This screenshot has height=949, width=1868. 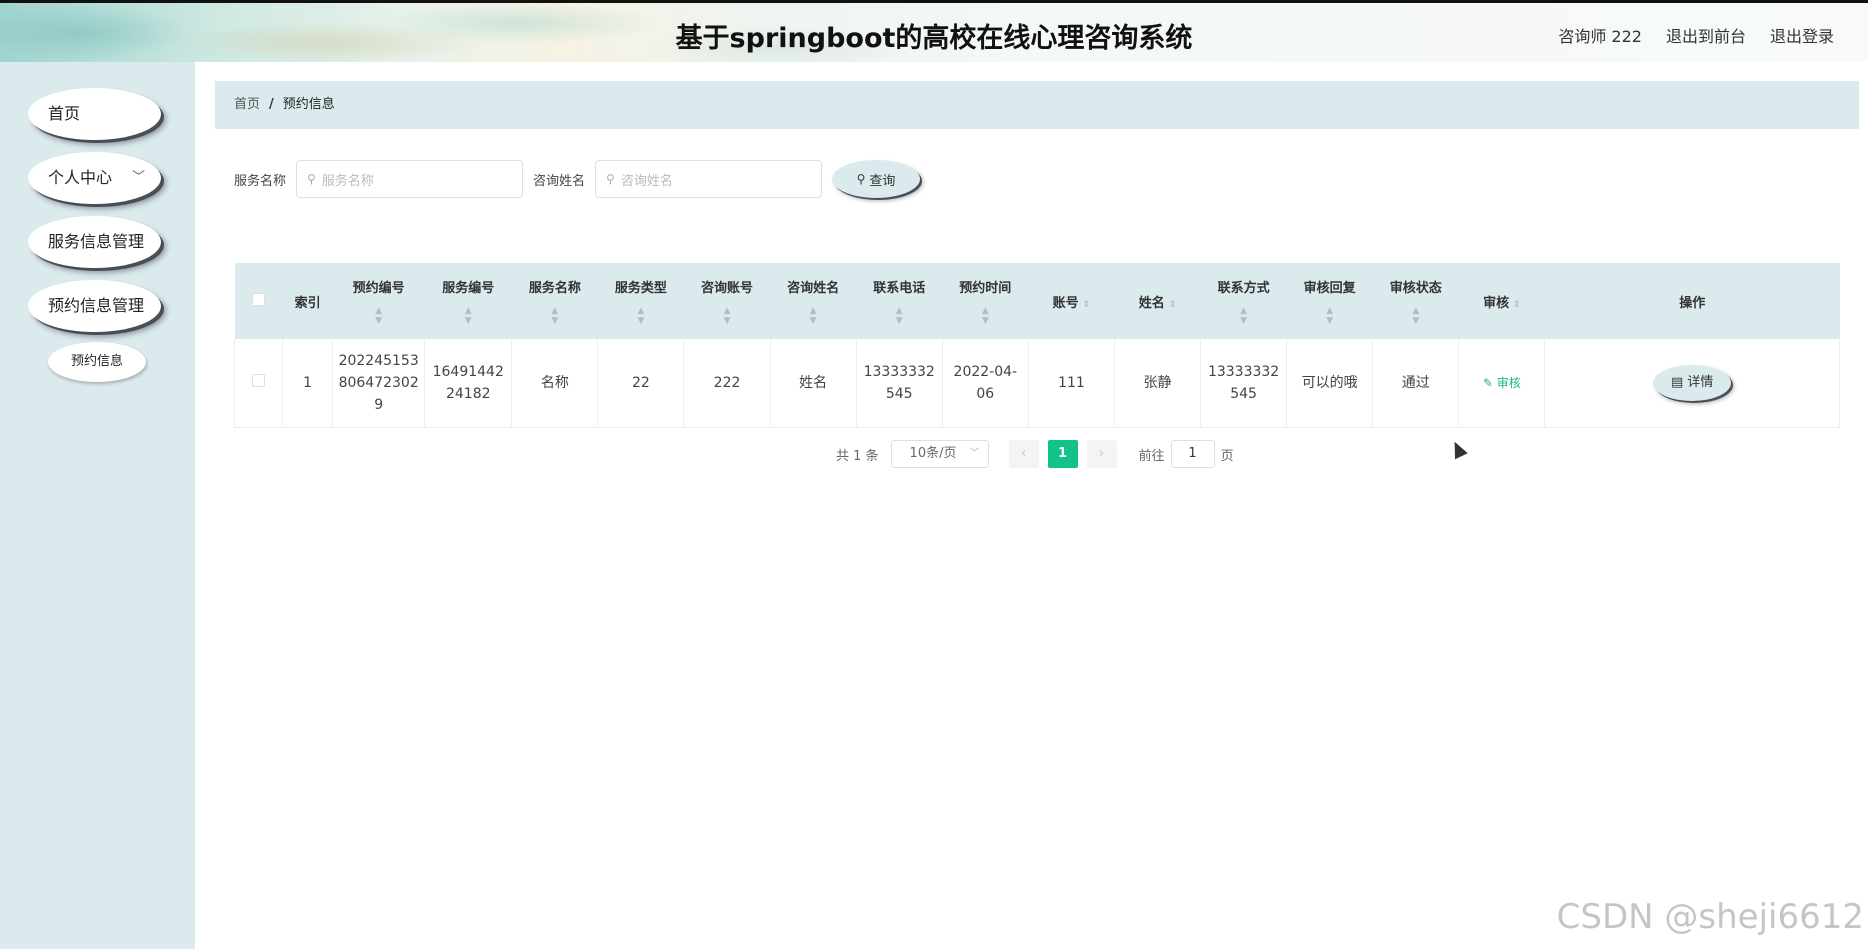 I want to click on header-label: 联系电话, so click(x=899, y=288).